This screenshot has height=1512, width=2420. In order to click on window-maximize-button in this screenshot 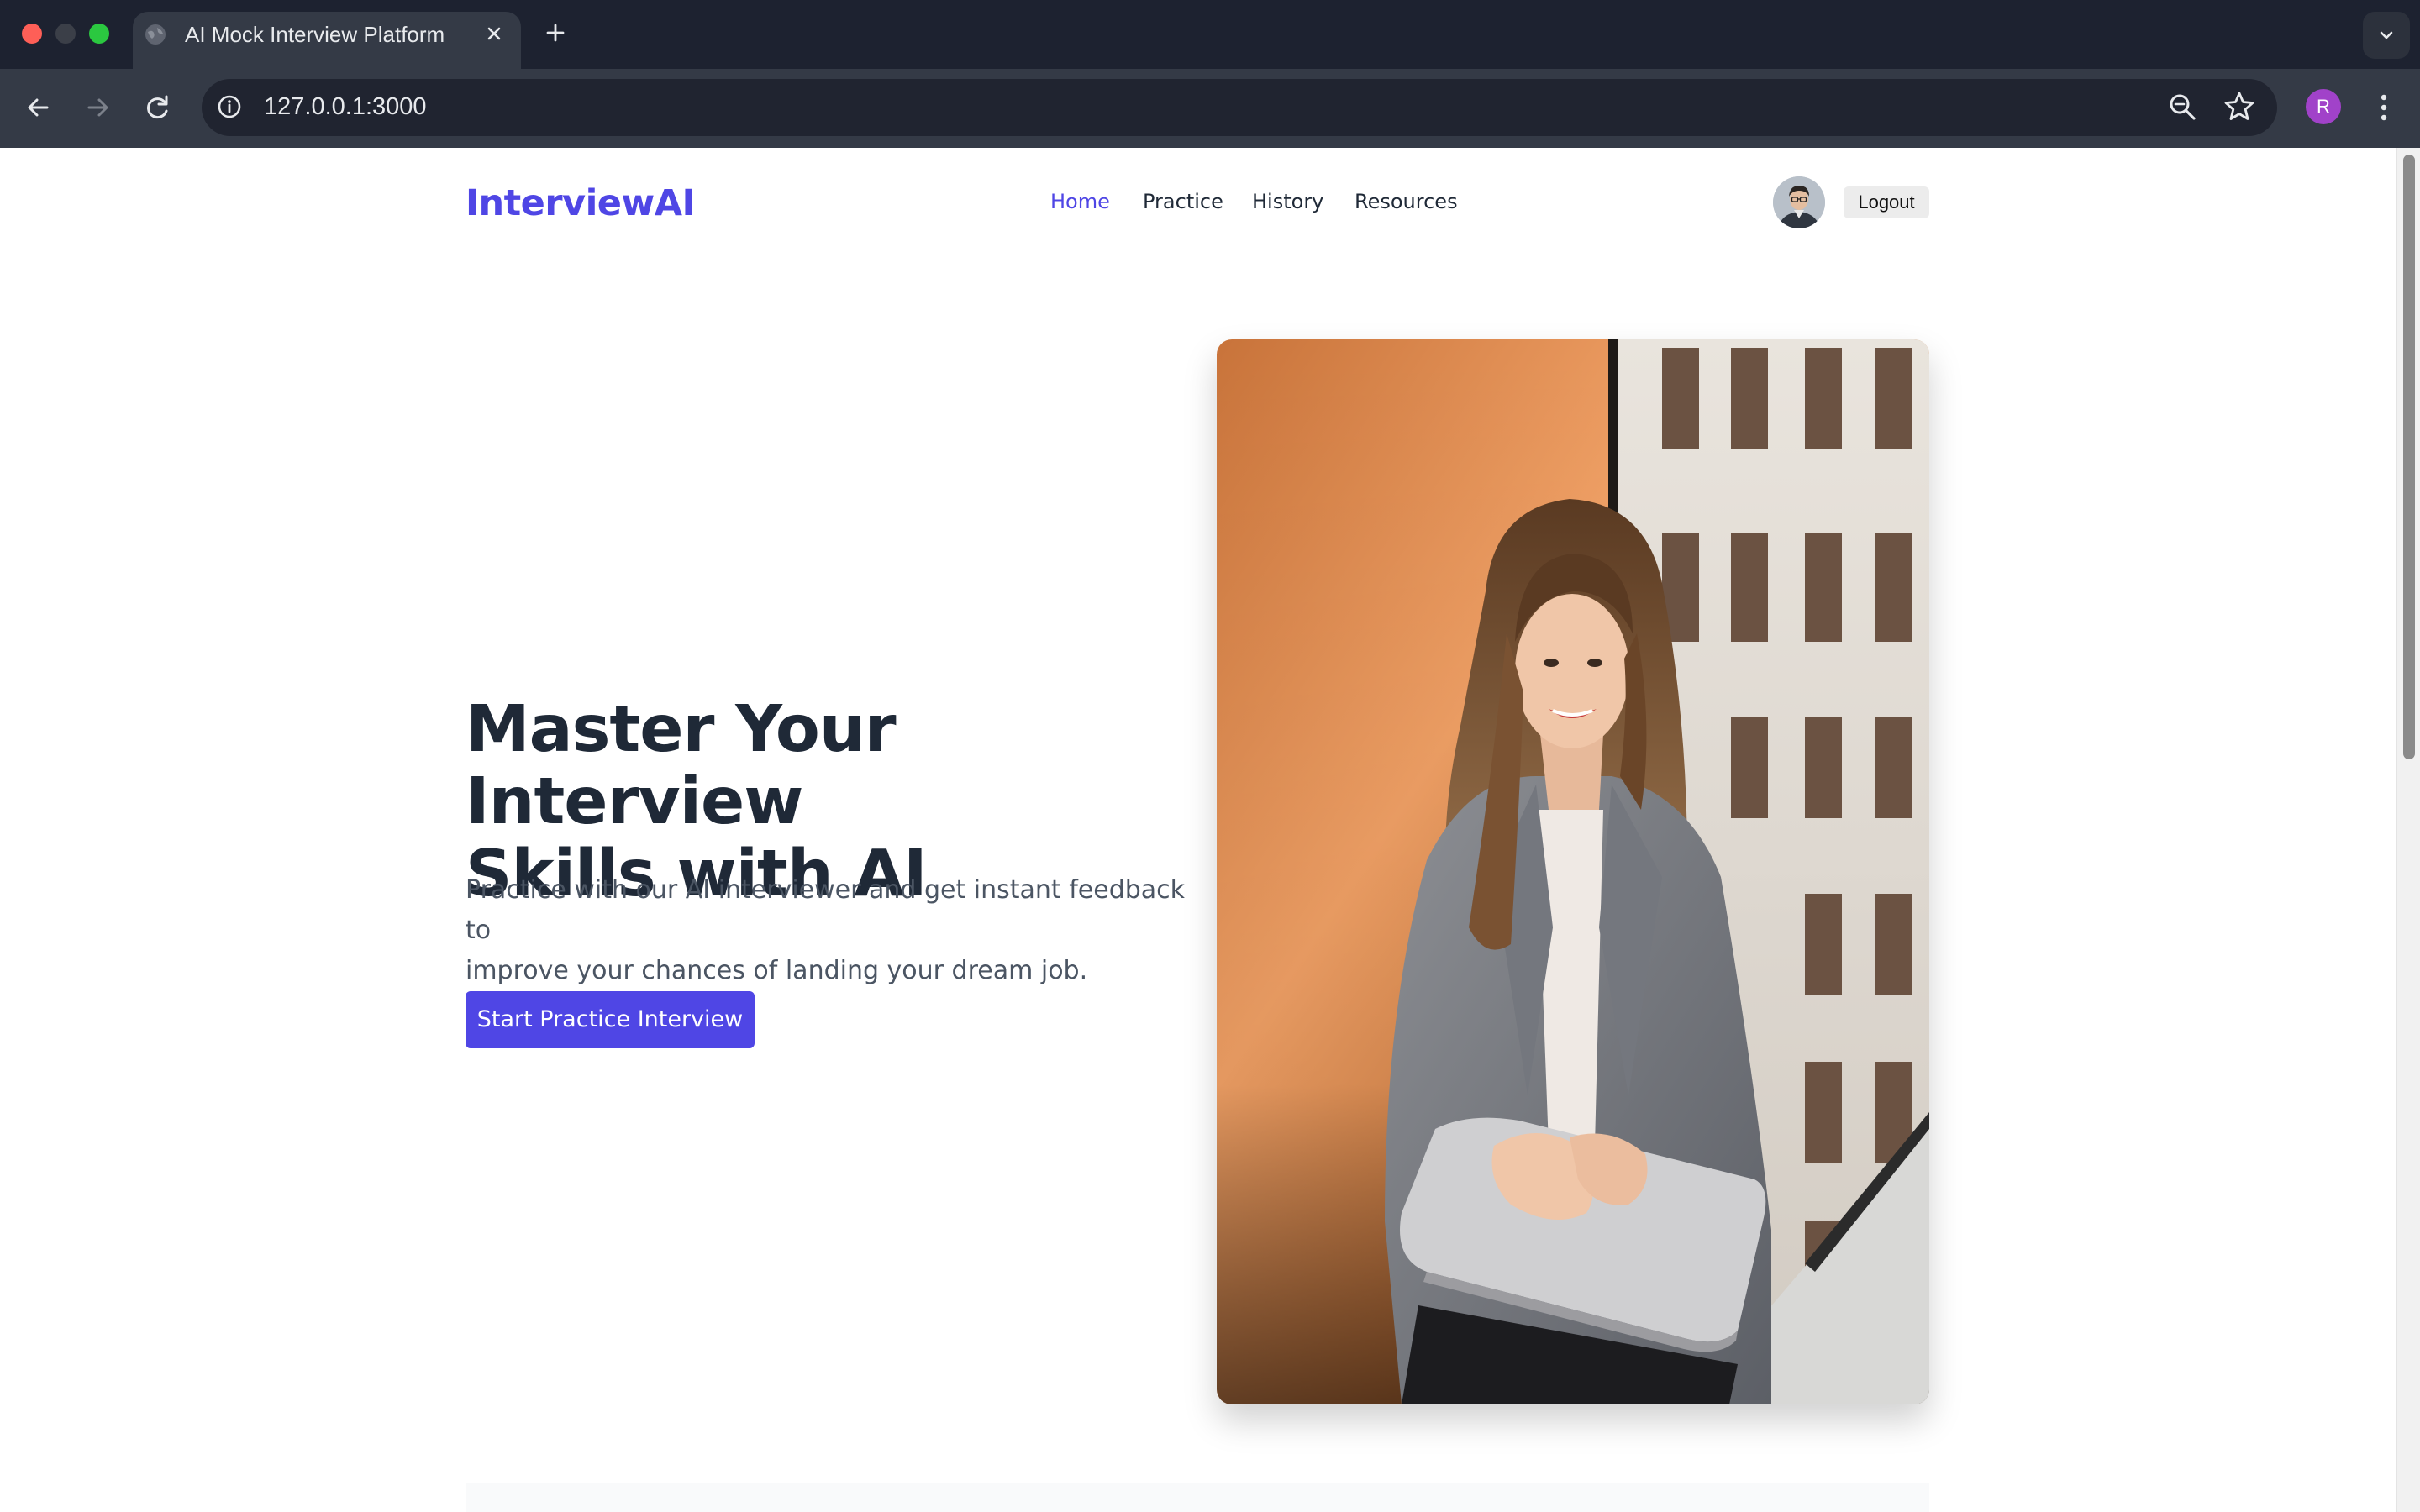, I will do `click(99, 34)`.